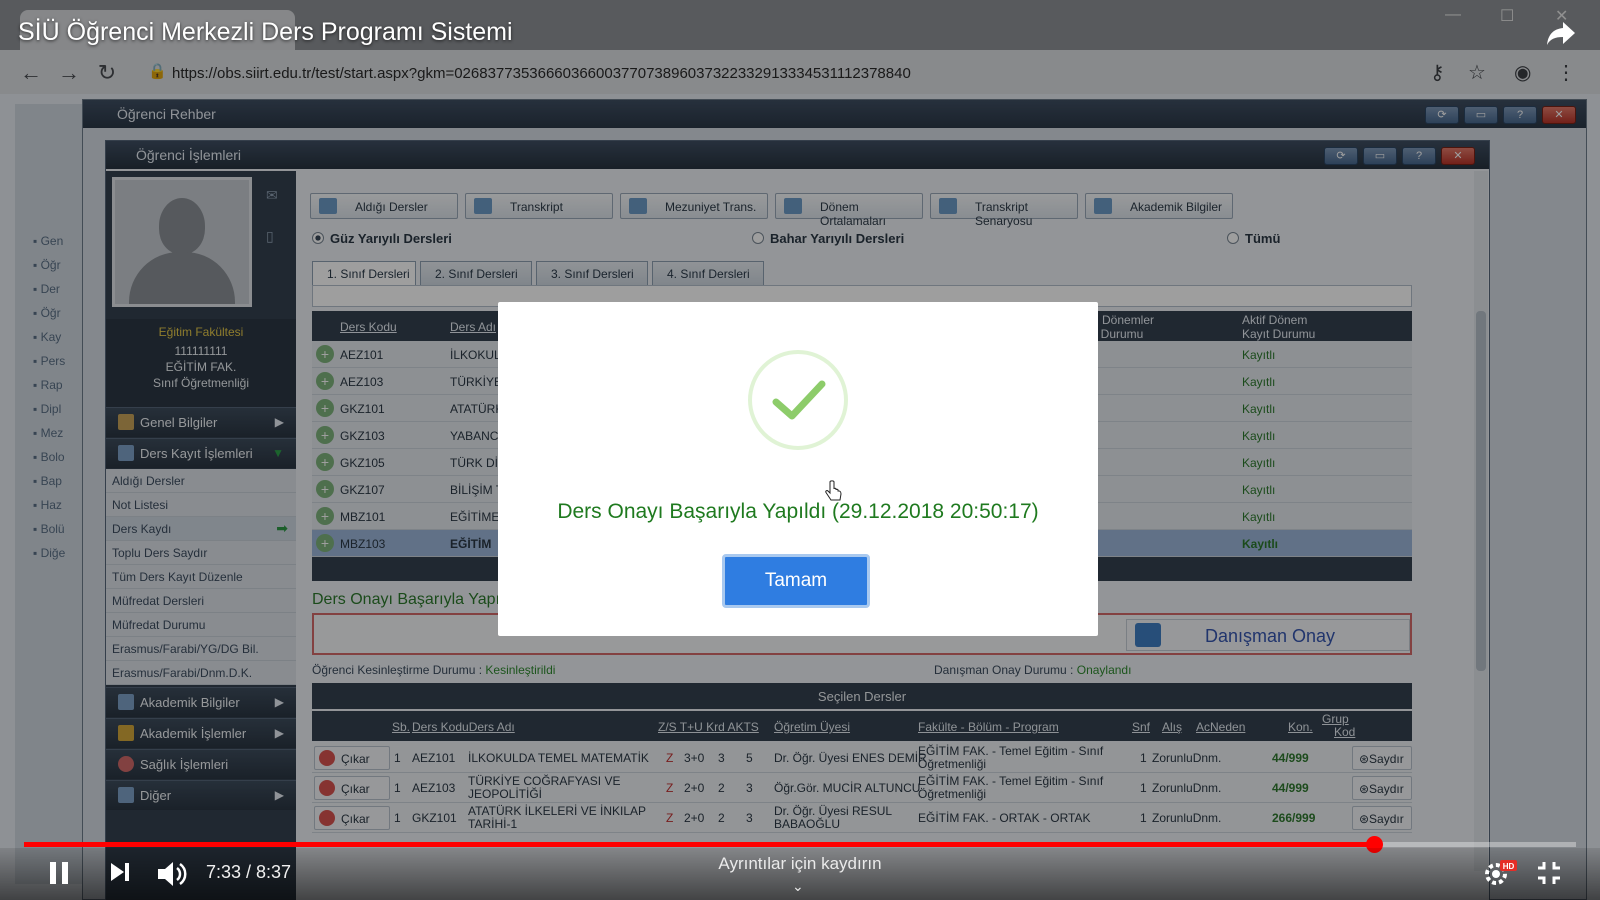 This screenshot has width=1600, height=900. Describe the element at coordinates (796, 581) in the screenshot. I see `tamam-button: Tamam` at that location.